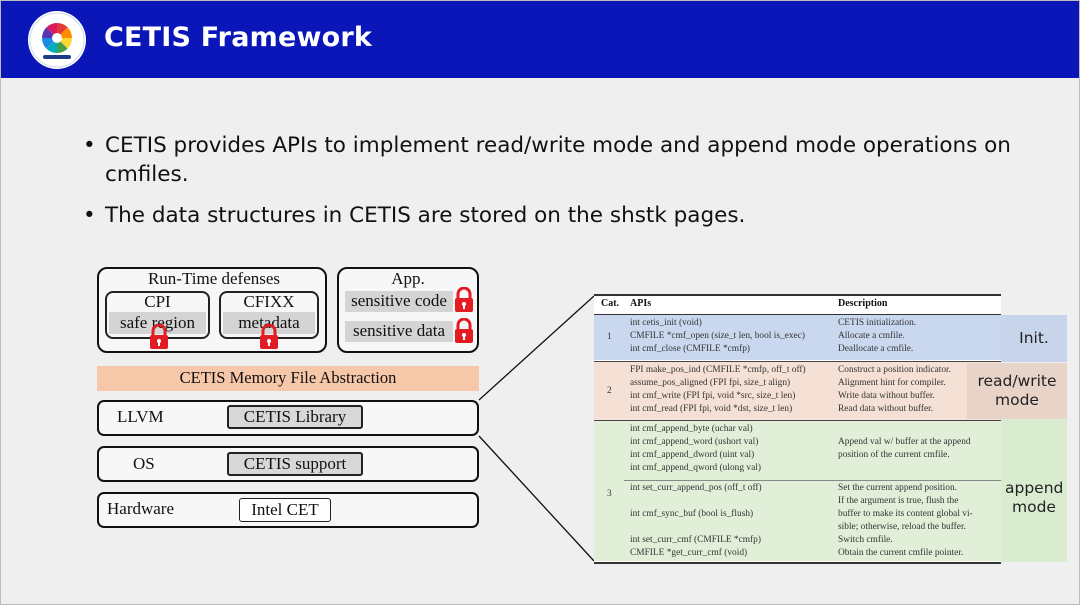 This screenshot has height=605, width=1080. What do you see at coordinates (695, 468) in the screenshot?
I see `table-cell-api: int cmf_append_qword (ulong val)` at bounding box center [695, 468].